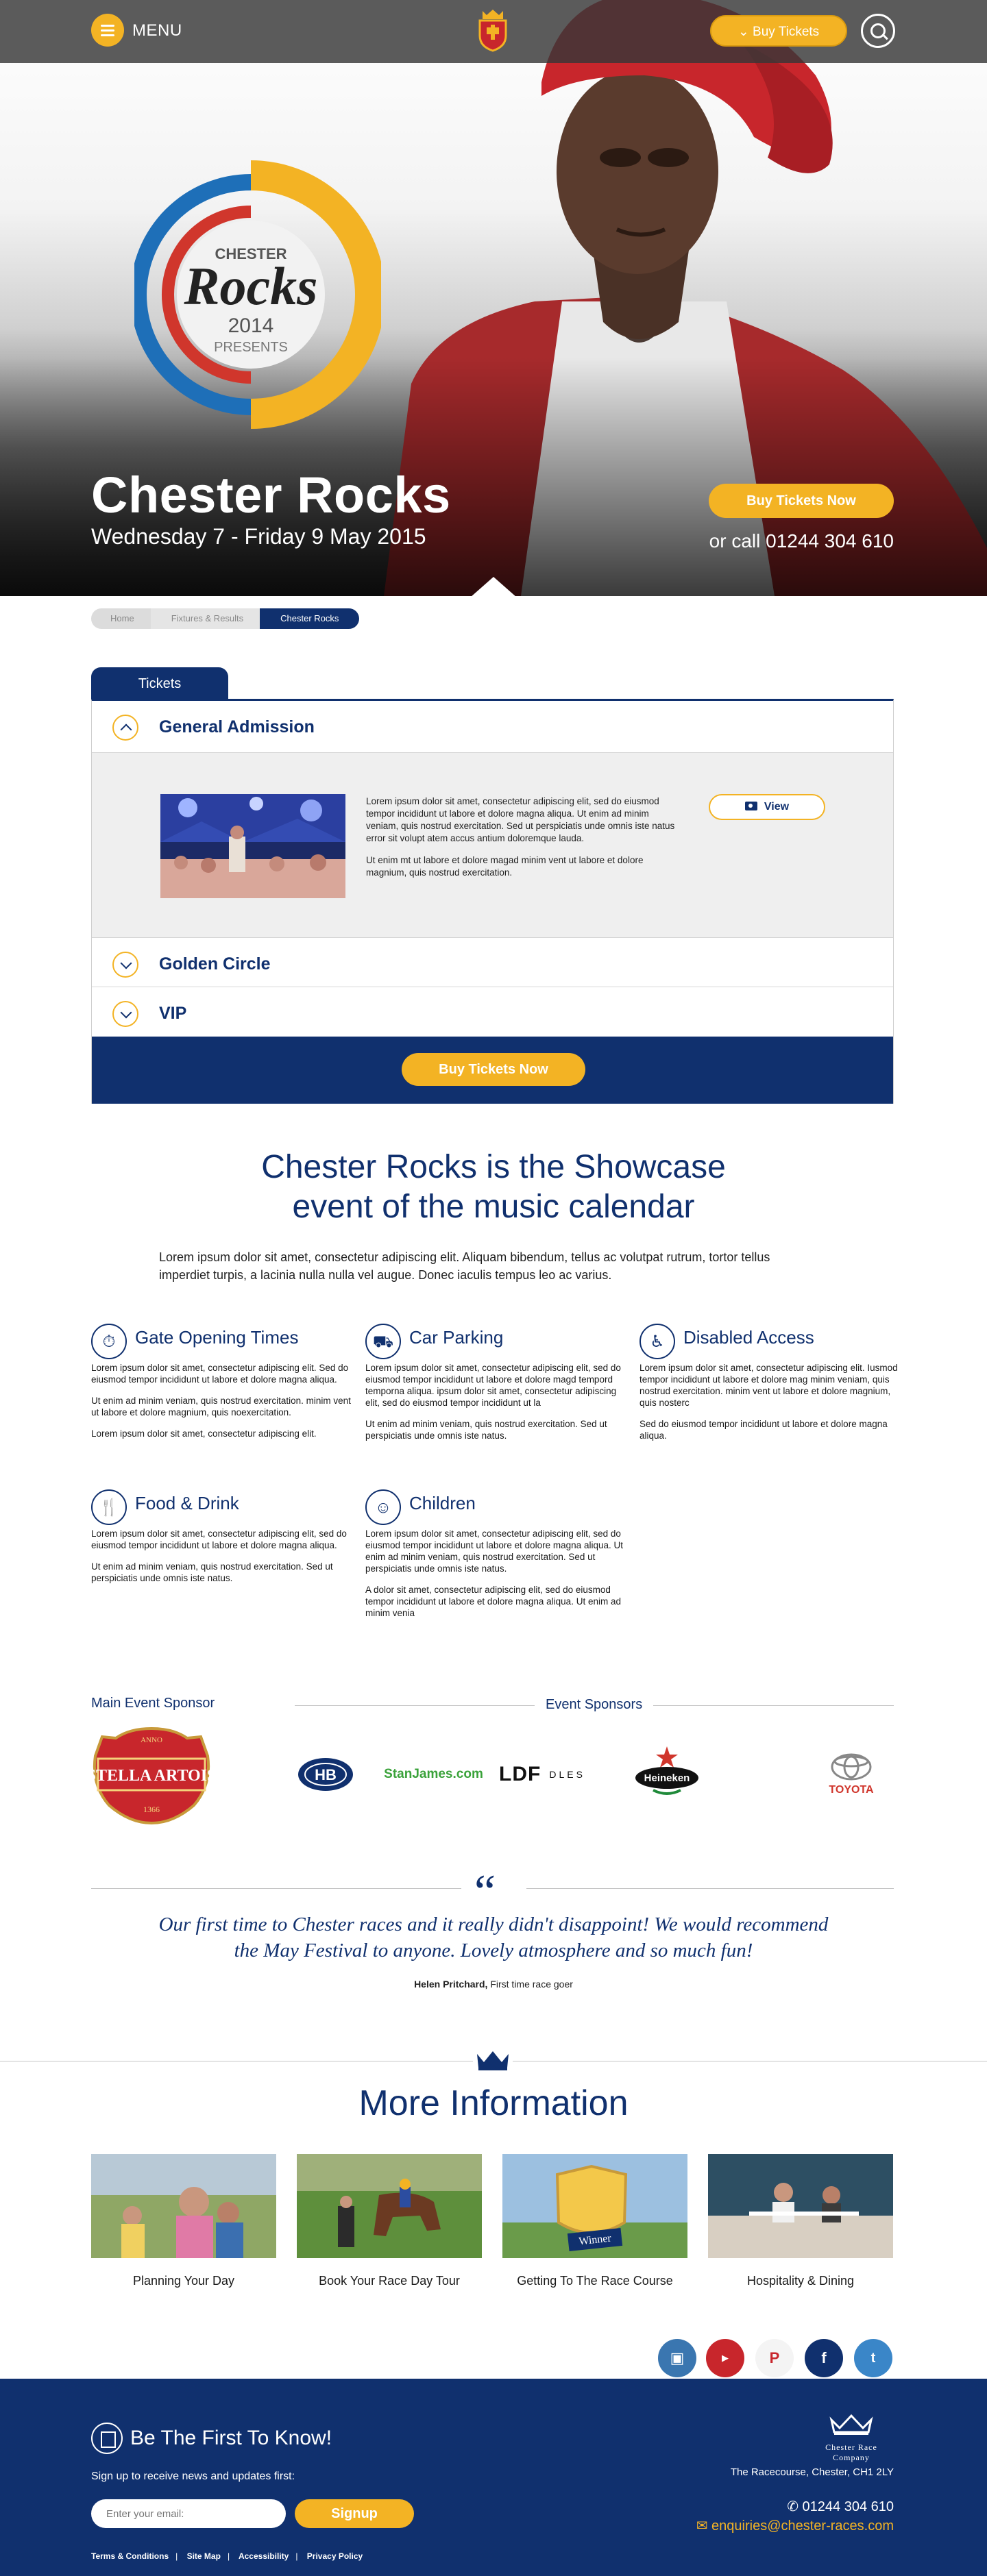  What do you see at coordinates (492, 1012) in the screenshot?
I see `accordion-vip: VIP` at bounding box center [492, 1012].